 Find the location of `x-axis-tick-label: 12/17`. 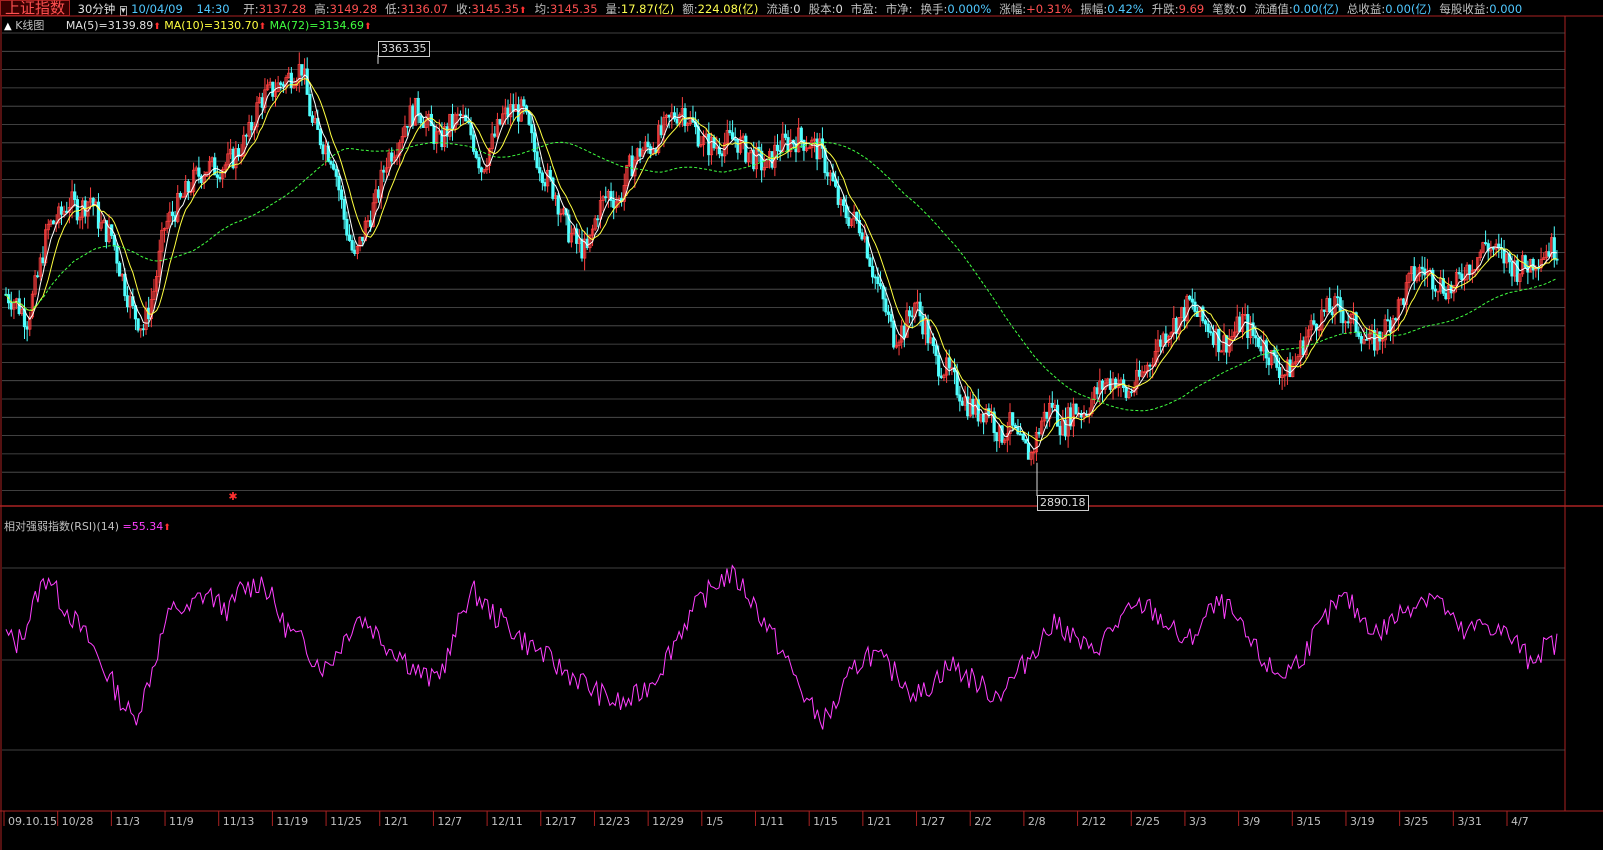

x-axis-tick-label: 12/17 is located at coordinates (561, 821).